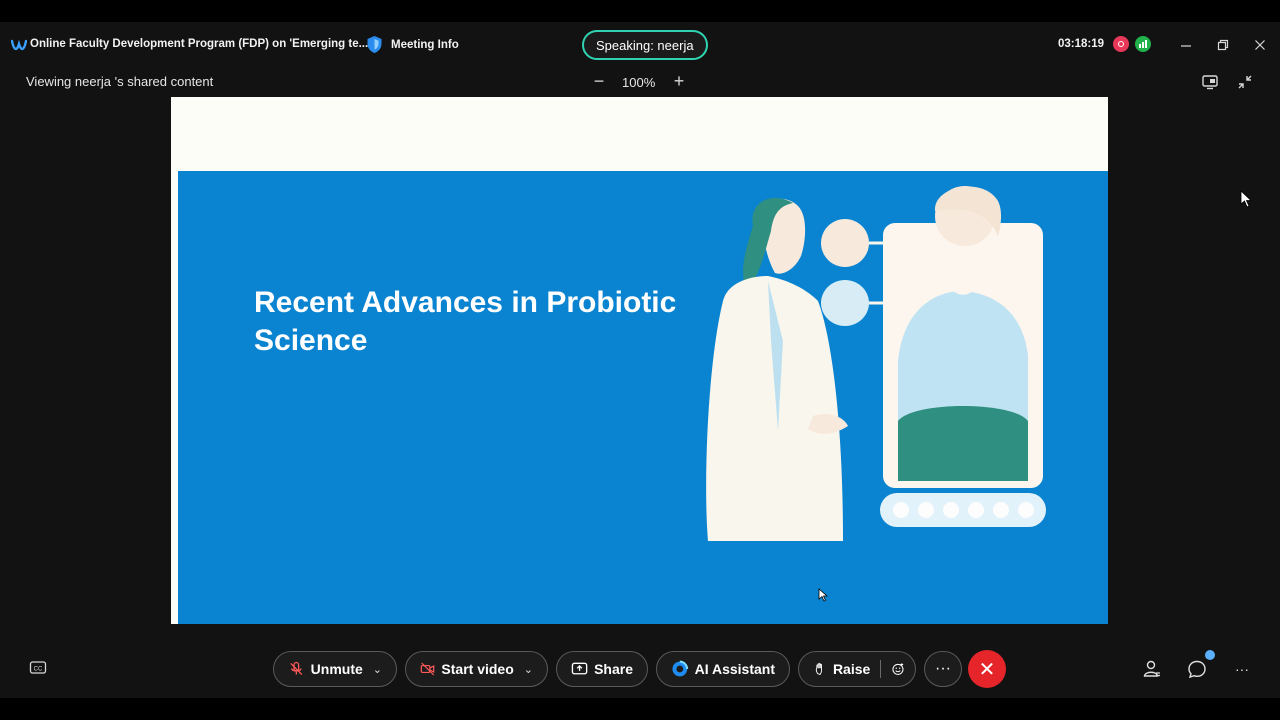 The width and height of the screenshot is (1280, 720). Describe the element at coordinates (876, 363) in the screenshot. I see `doctor-telehealth-illustration` at that location.